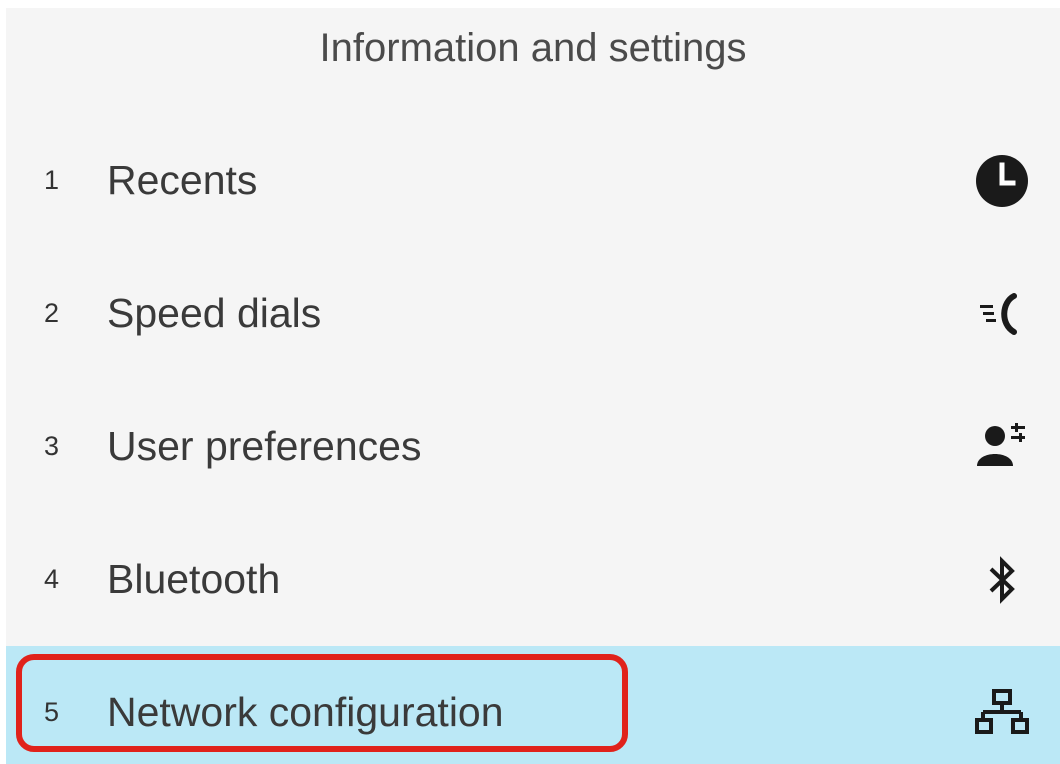 The height and width of the screenshot is (764, 1060). Describe the element at coordinates (52, 180) in the screenshot. I see `menu-item-number: 1` at that location.